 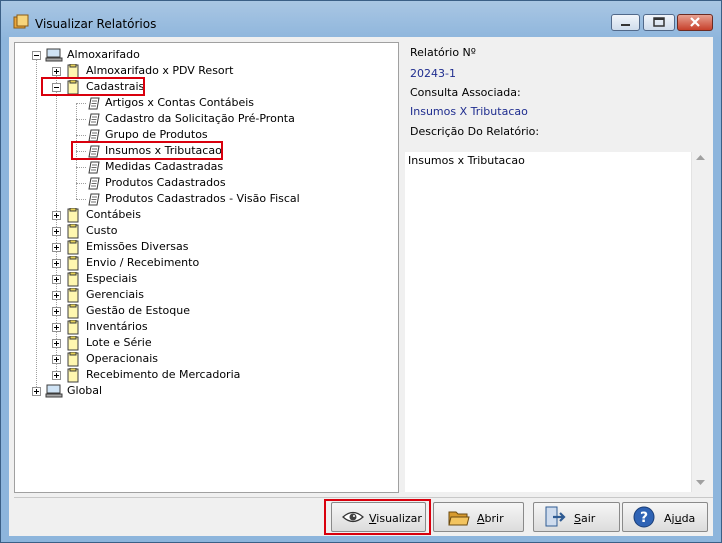 I want to click on tree-node-folder: Inventários, so click(x=205, y=327).